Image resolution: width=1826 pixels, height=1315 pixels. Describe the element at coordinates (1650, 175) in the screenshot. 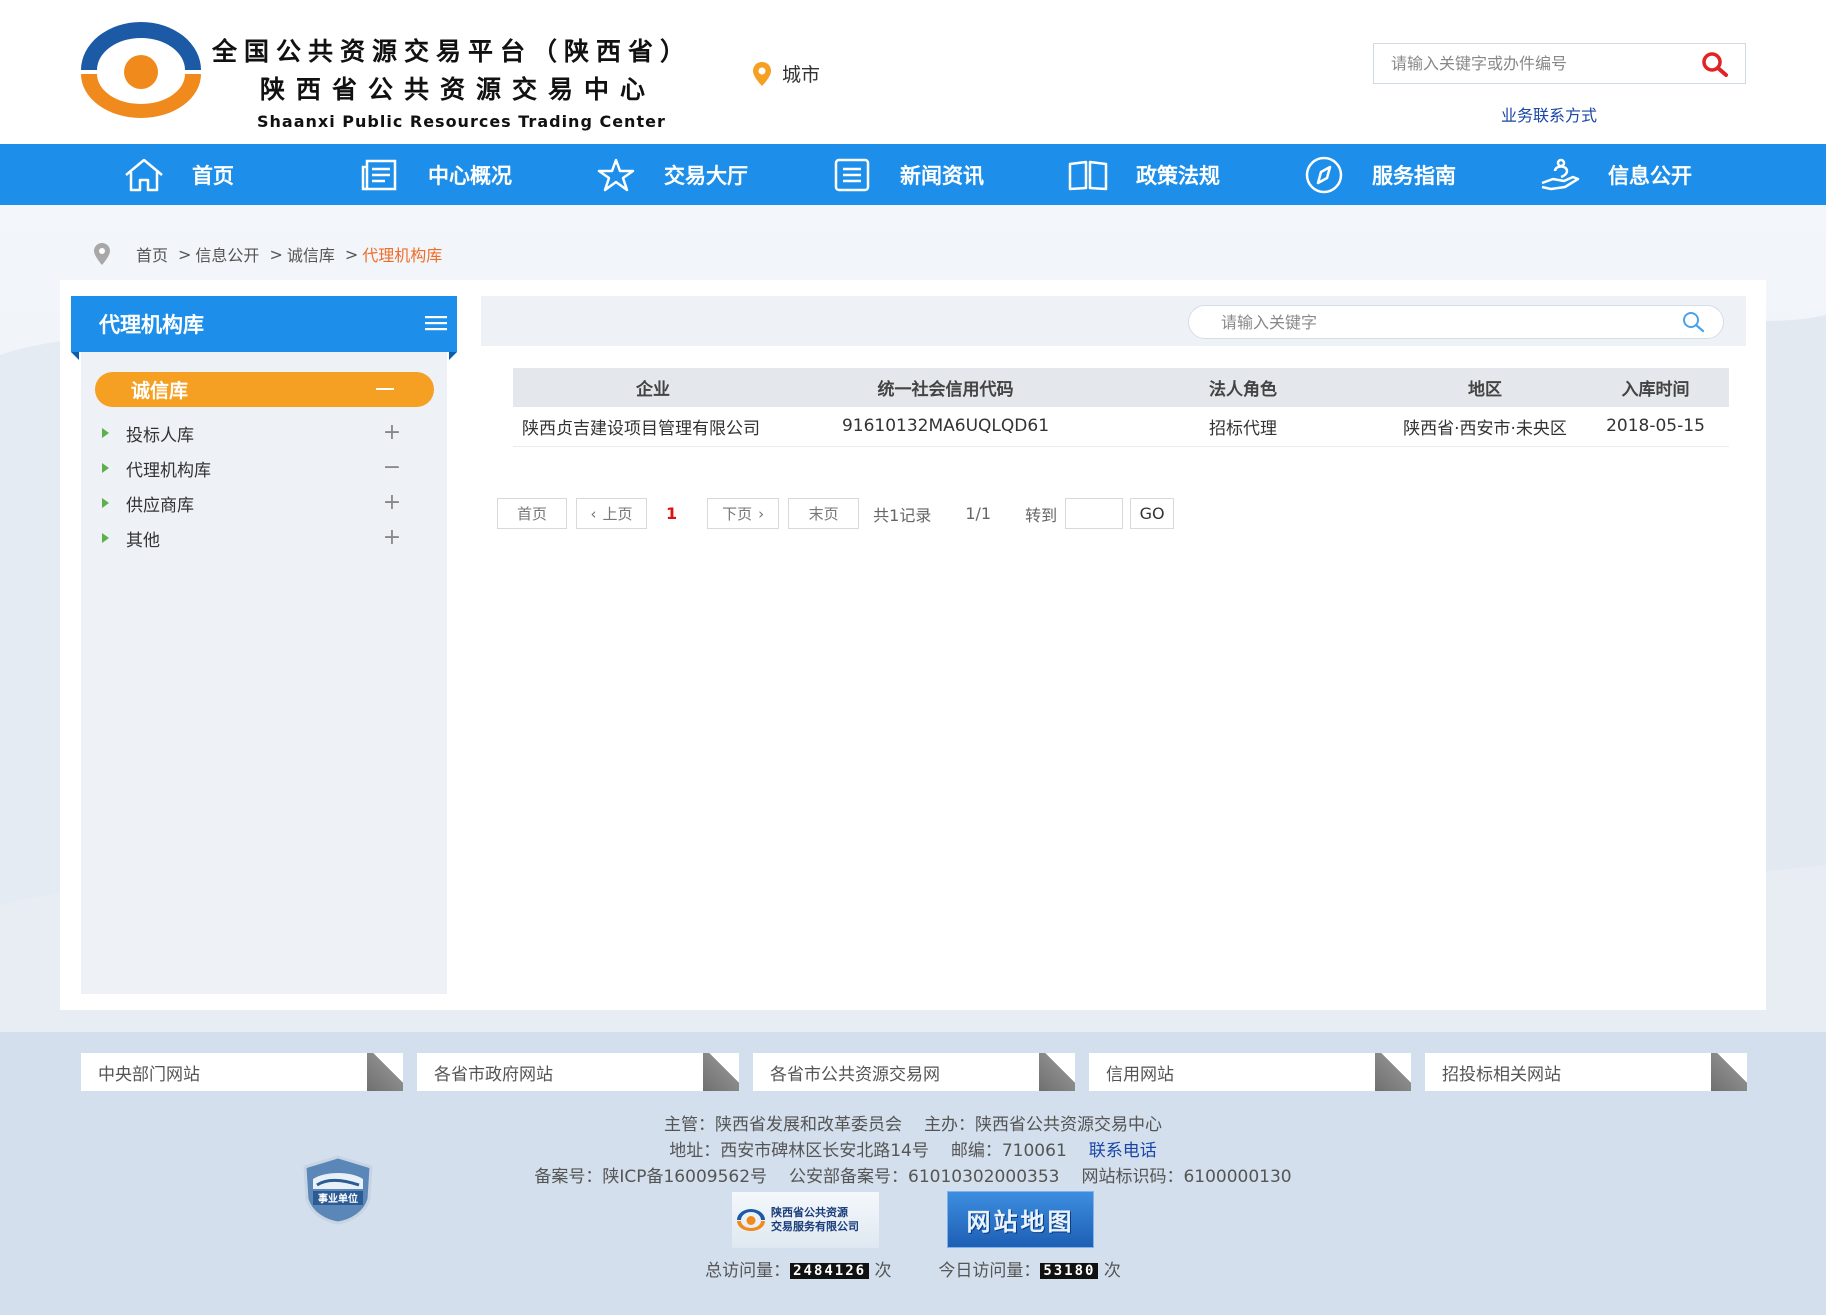

I see `nav-label-disclosure: 信息公开` at that location.